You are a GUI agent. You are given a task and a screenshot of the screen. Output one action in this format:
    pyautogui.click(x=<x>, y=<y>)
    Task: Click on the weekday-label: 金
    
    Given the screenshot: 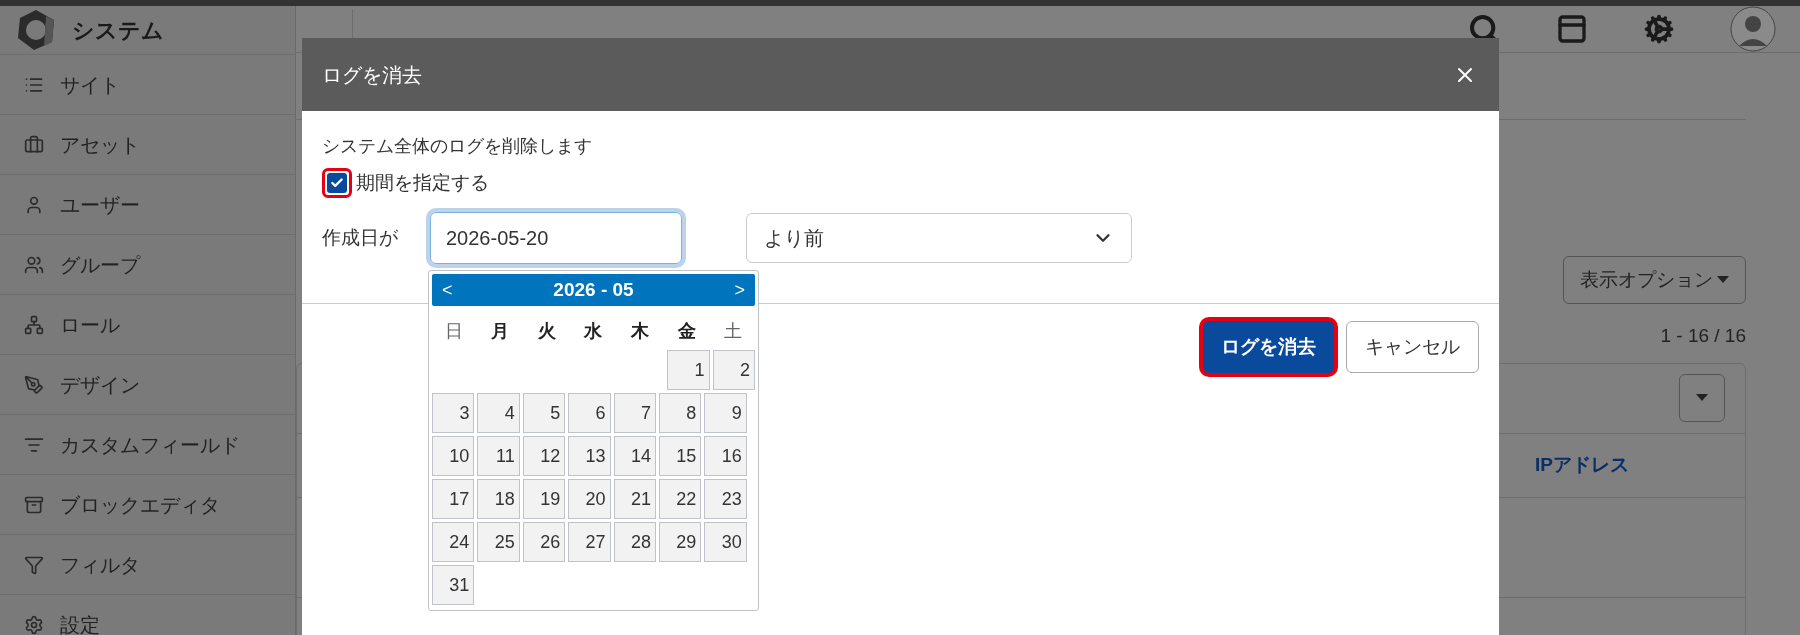 What is the action you would take?
    pyautogui.click(x=686, y=331)
    